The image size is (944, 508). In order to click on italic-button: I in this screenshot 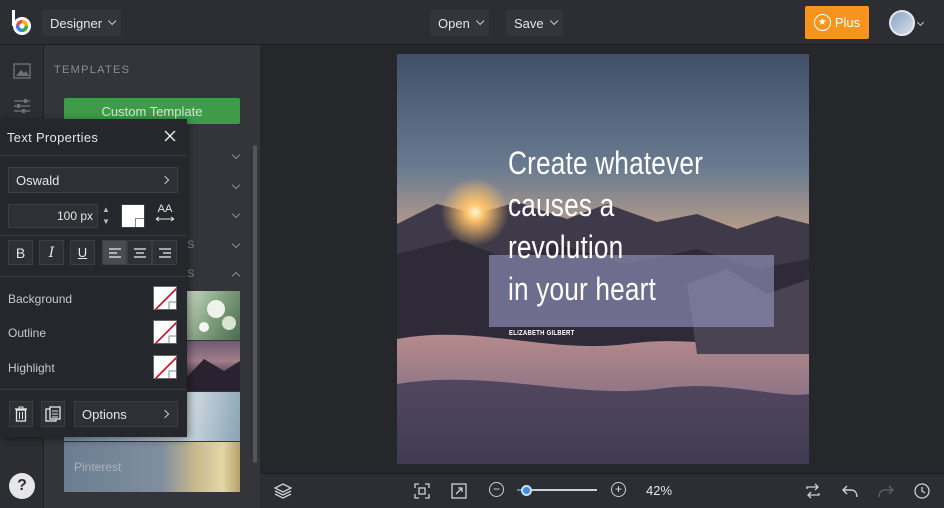, I will do `click(51, 252)`.